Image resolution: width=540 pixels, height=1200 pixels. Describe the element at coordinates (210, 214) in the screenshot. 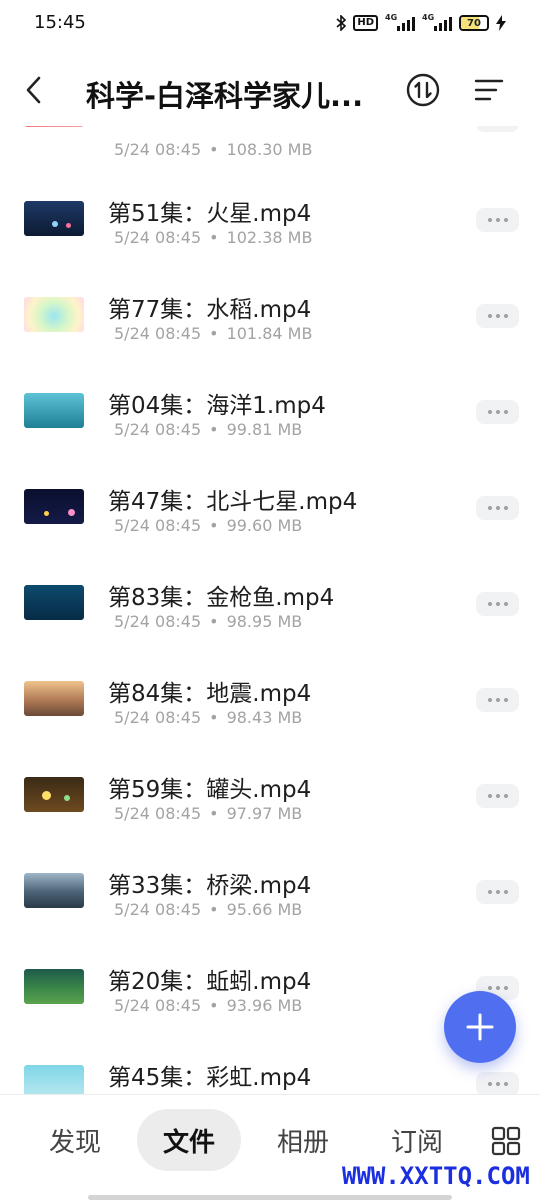

I see `file-name: 第51集：火星.mp4` at that location.